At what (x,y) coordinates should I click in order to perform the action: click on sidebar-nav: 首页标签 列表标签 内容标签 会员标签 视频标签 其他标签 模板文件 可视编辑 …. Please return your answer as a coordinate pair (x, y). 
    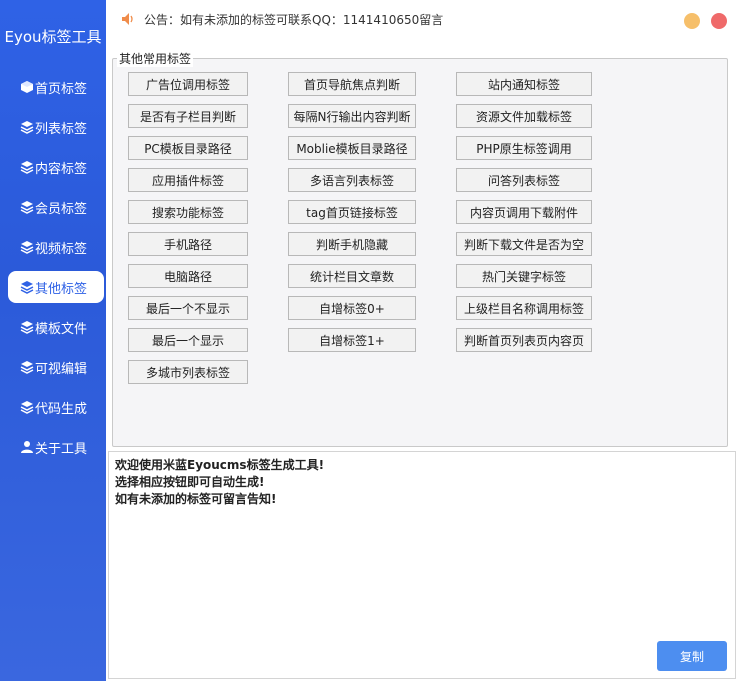
    Looking at the image, I should click on (53, 271).